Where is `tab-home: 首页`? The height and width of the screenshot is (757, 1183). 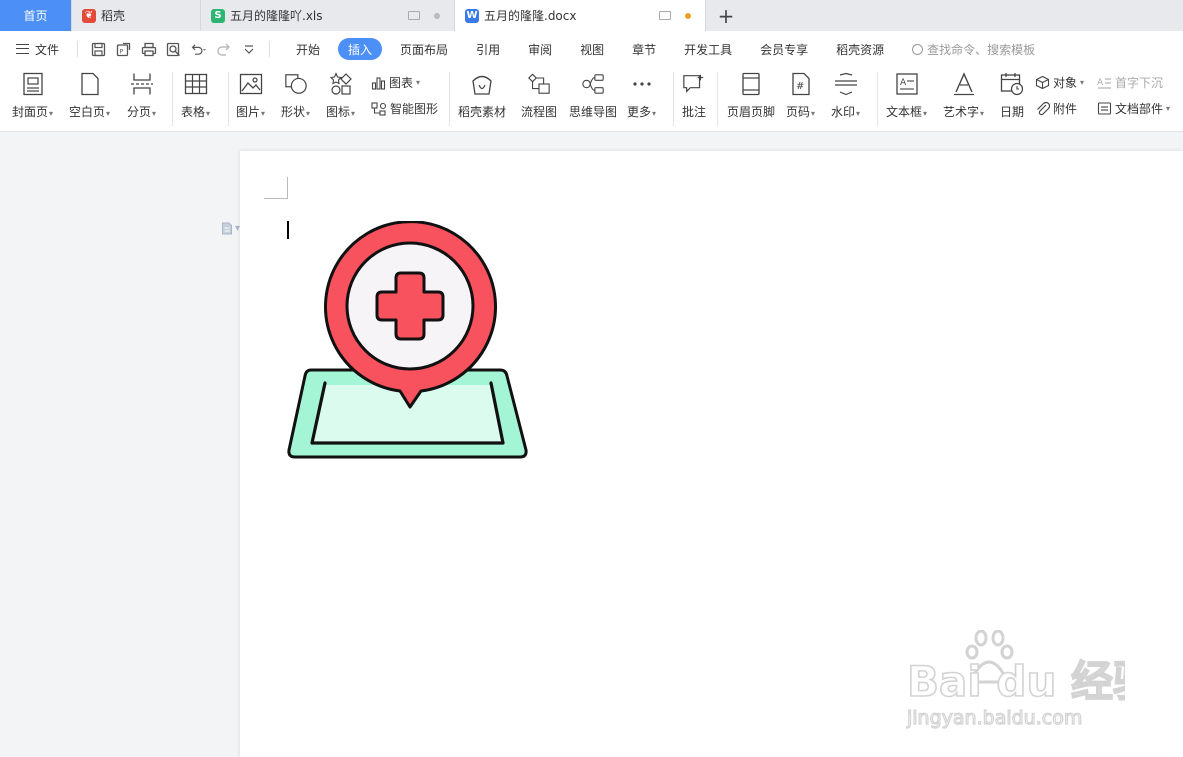 tab-home: 首页 is located at coordinates (36, 15).